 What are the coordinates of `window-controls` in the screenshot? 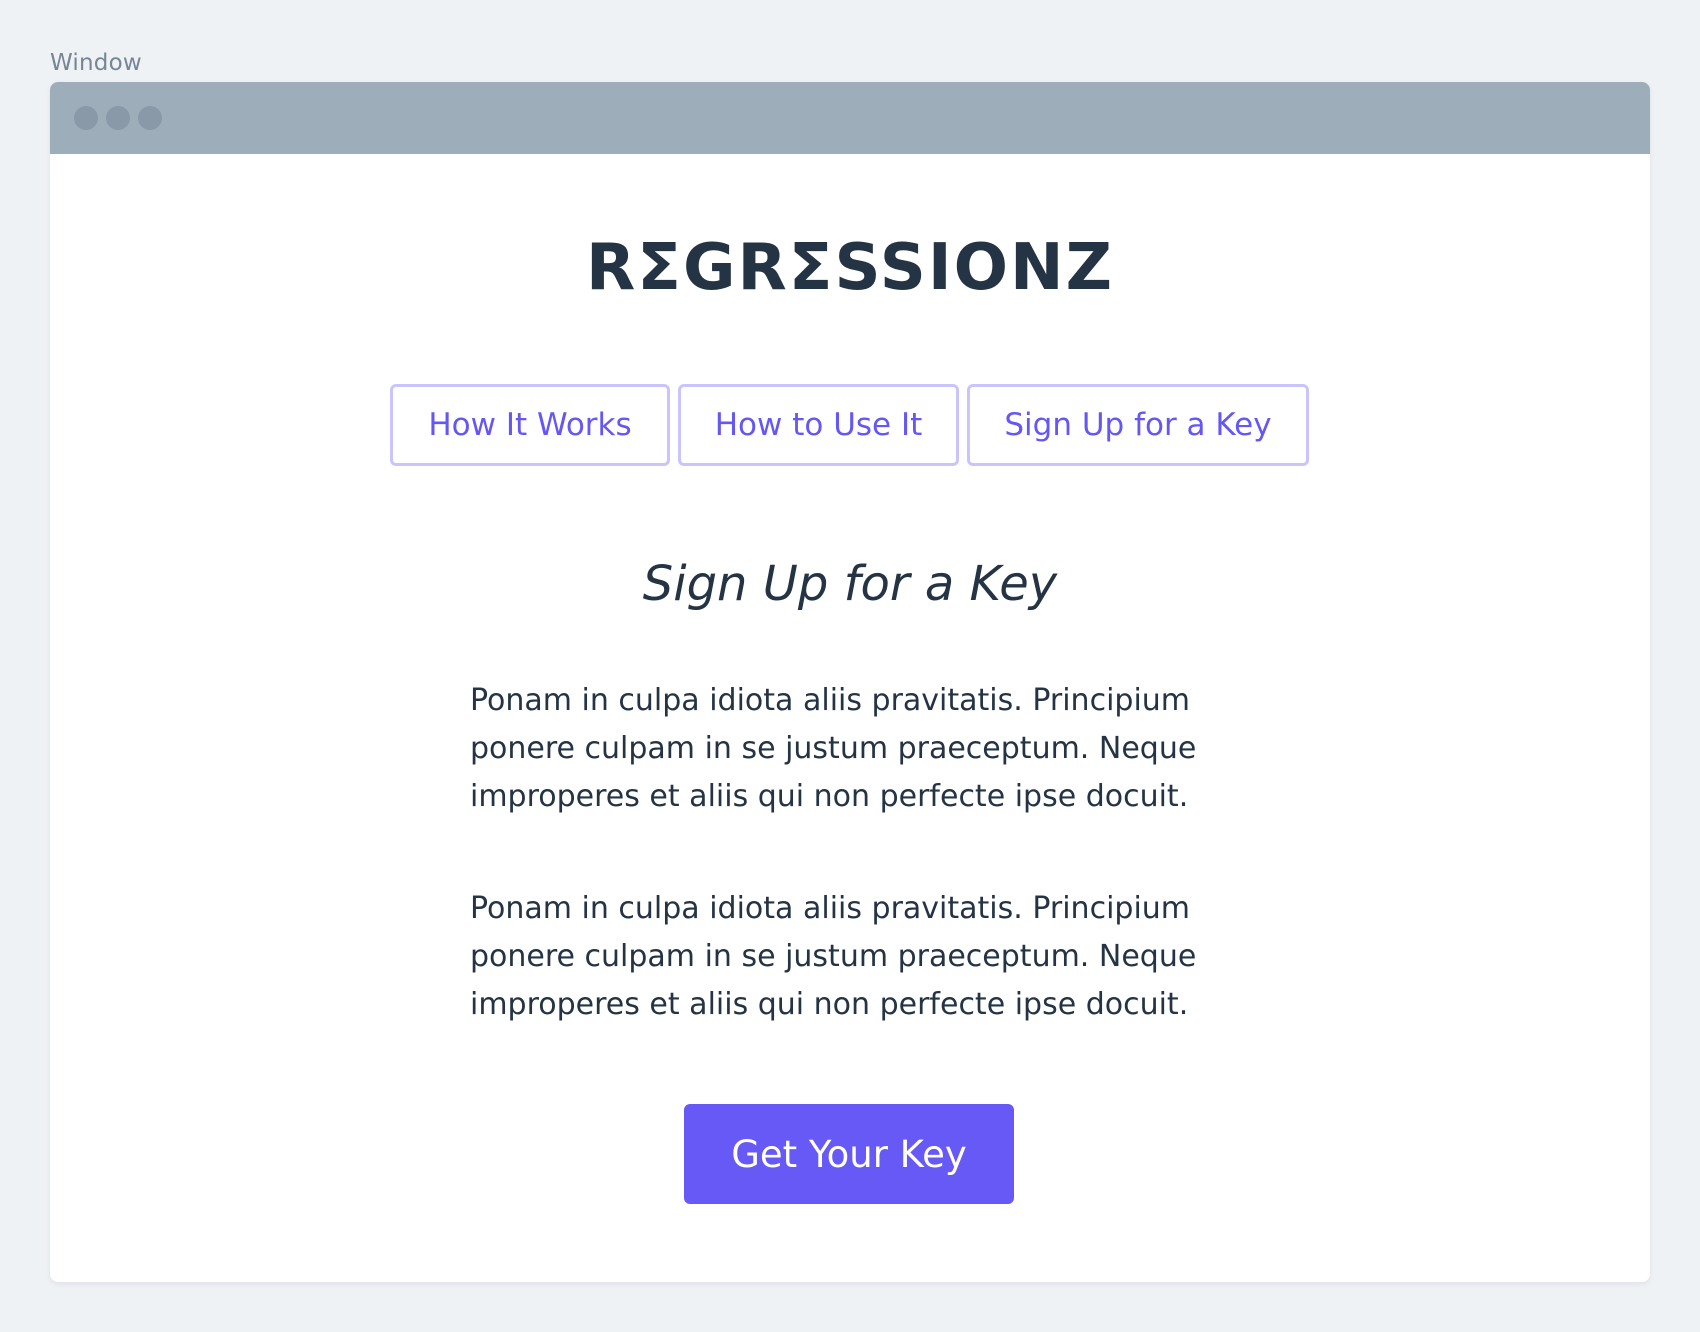 It's located at (118, 118).